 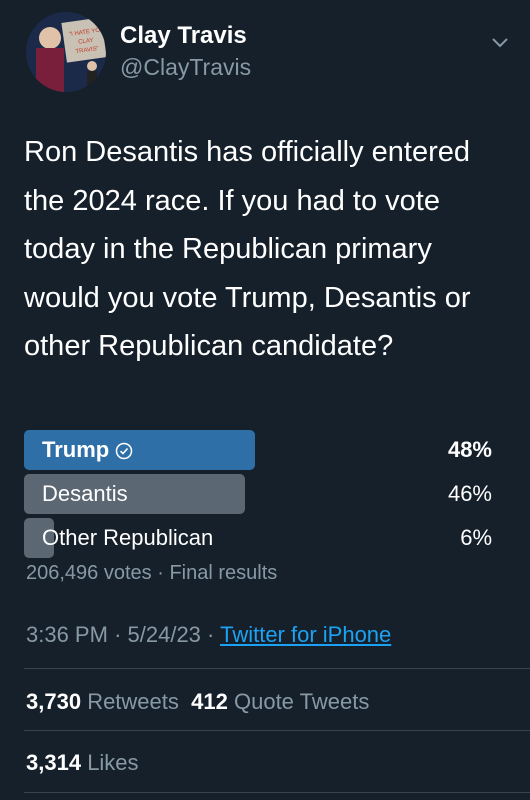 What do you see at coordinates (85, 493) in the screenshot?
I see `poll-option-label: Desantis` at bounding box center [85, 493].